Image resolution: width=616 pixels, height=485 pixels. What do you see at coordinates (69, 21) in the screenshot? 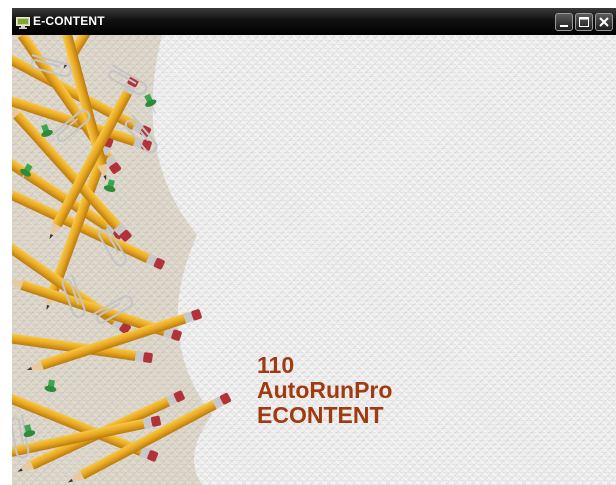
I see `window-title: E-CONTENT` at bounding box center [69, 21].